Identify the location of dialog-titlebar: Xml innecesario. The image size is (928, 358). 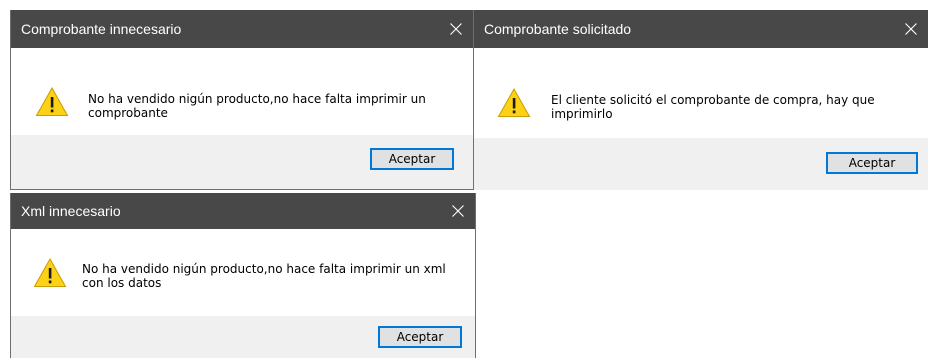
(243, 211).